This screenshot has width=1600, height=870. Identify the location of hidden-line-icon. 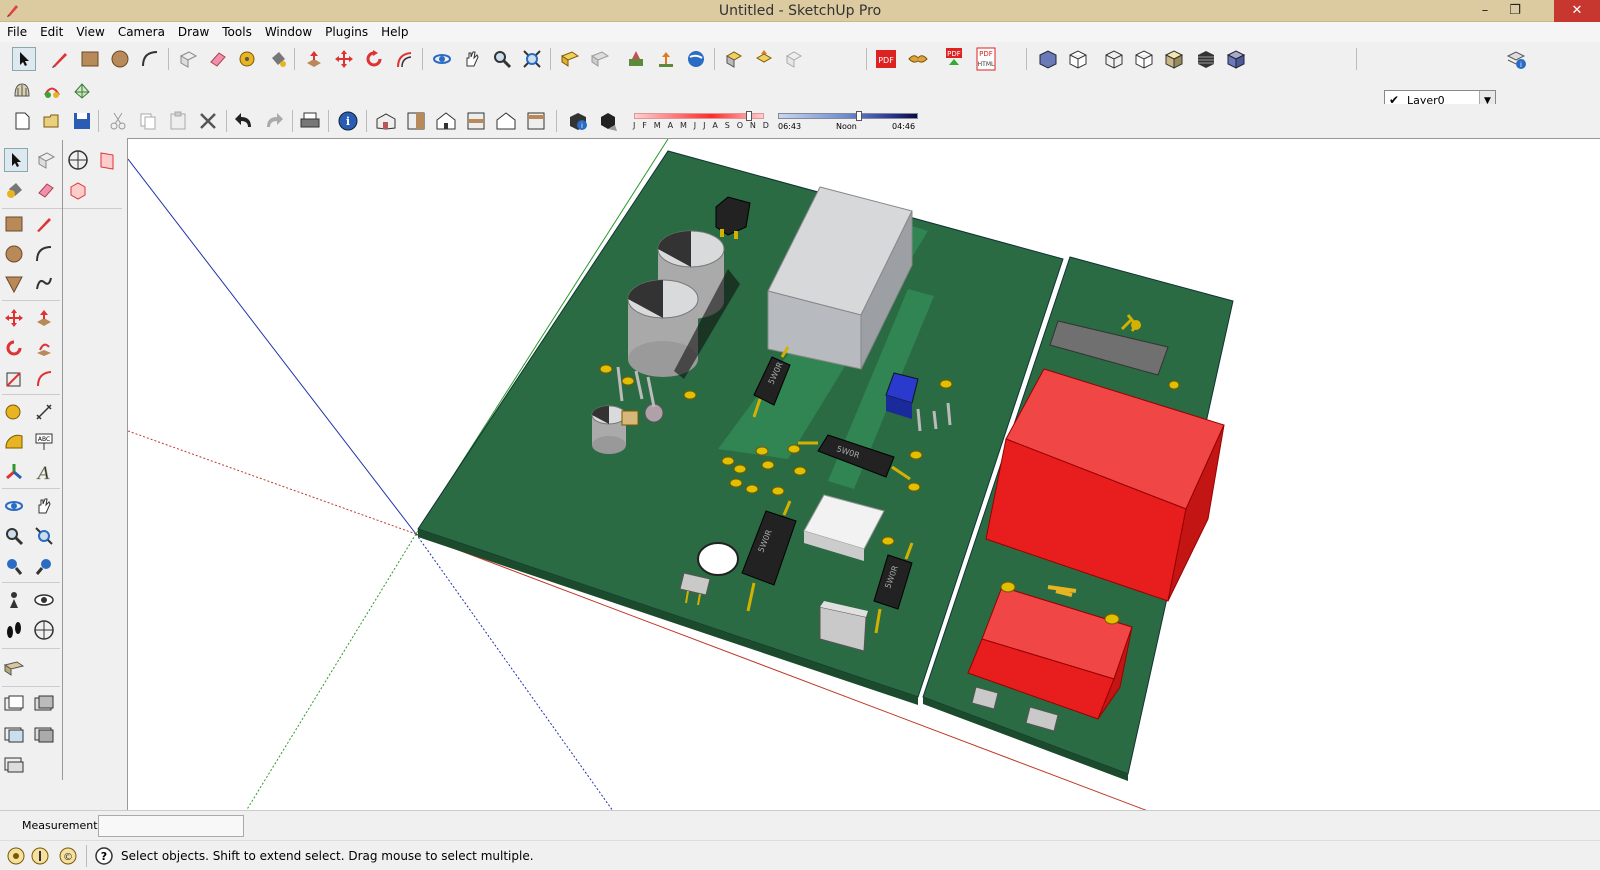
(1144, 59).